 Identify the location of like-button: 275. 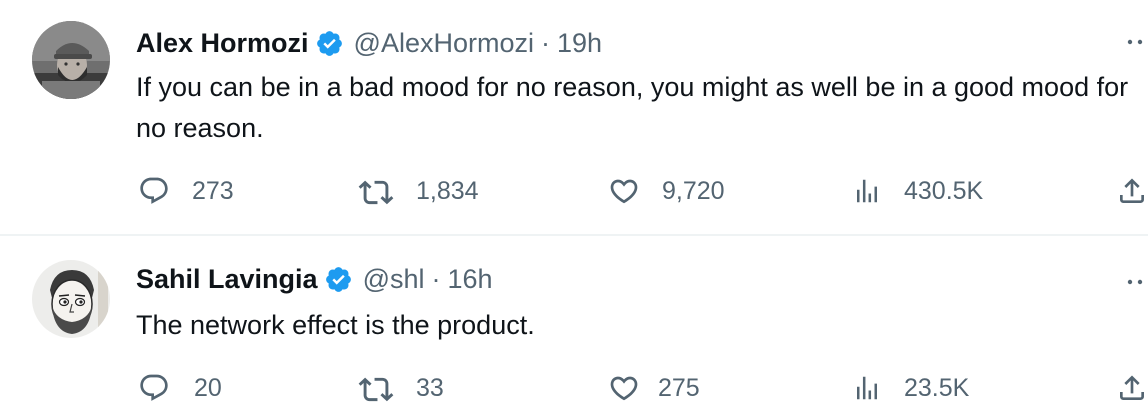
(654, 388).